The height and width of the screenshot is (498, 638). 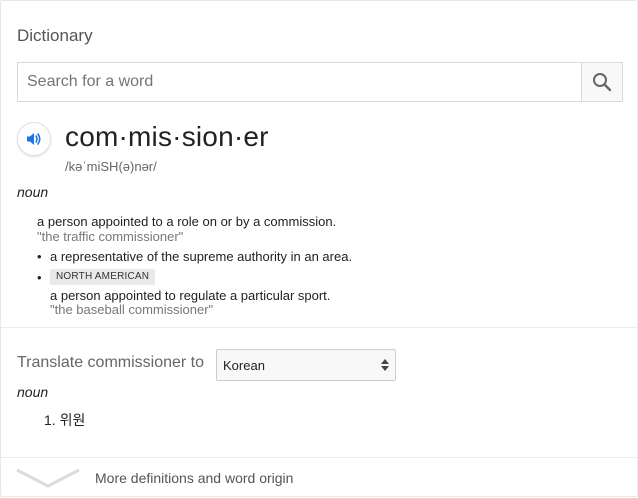 What do you see at coordinates (194, 478) in the screenshot?
I see `more-definitions-label: More definitions and word origin` at bounding box center [194, 478].